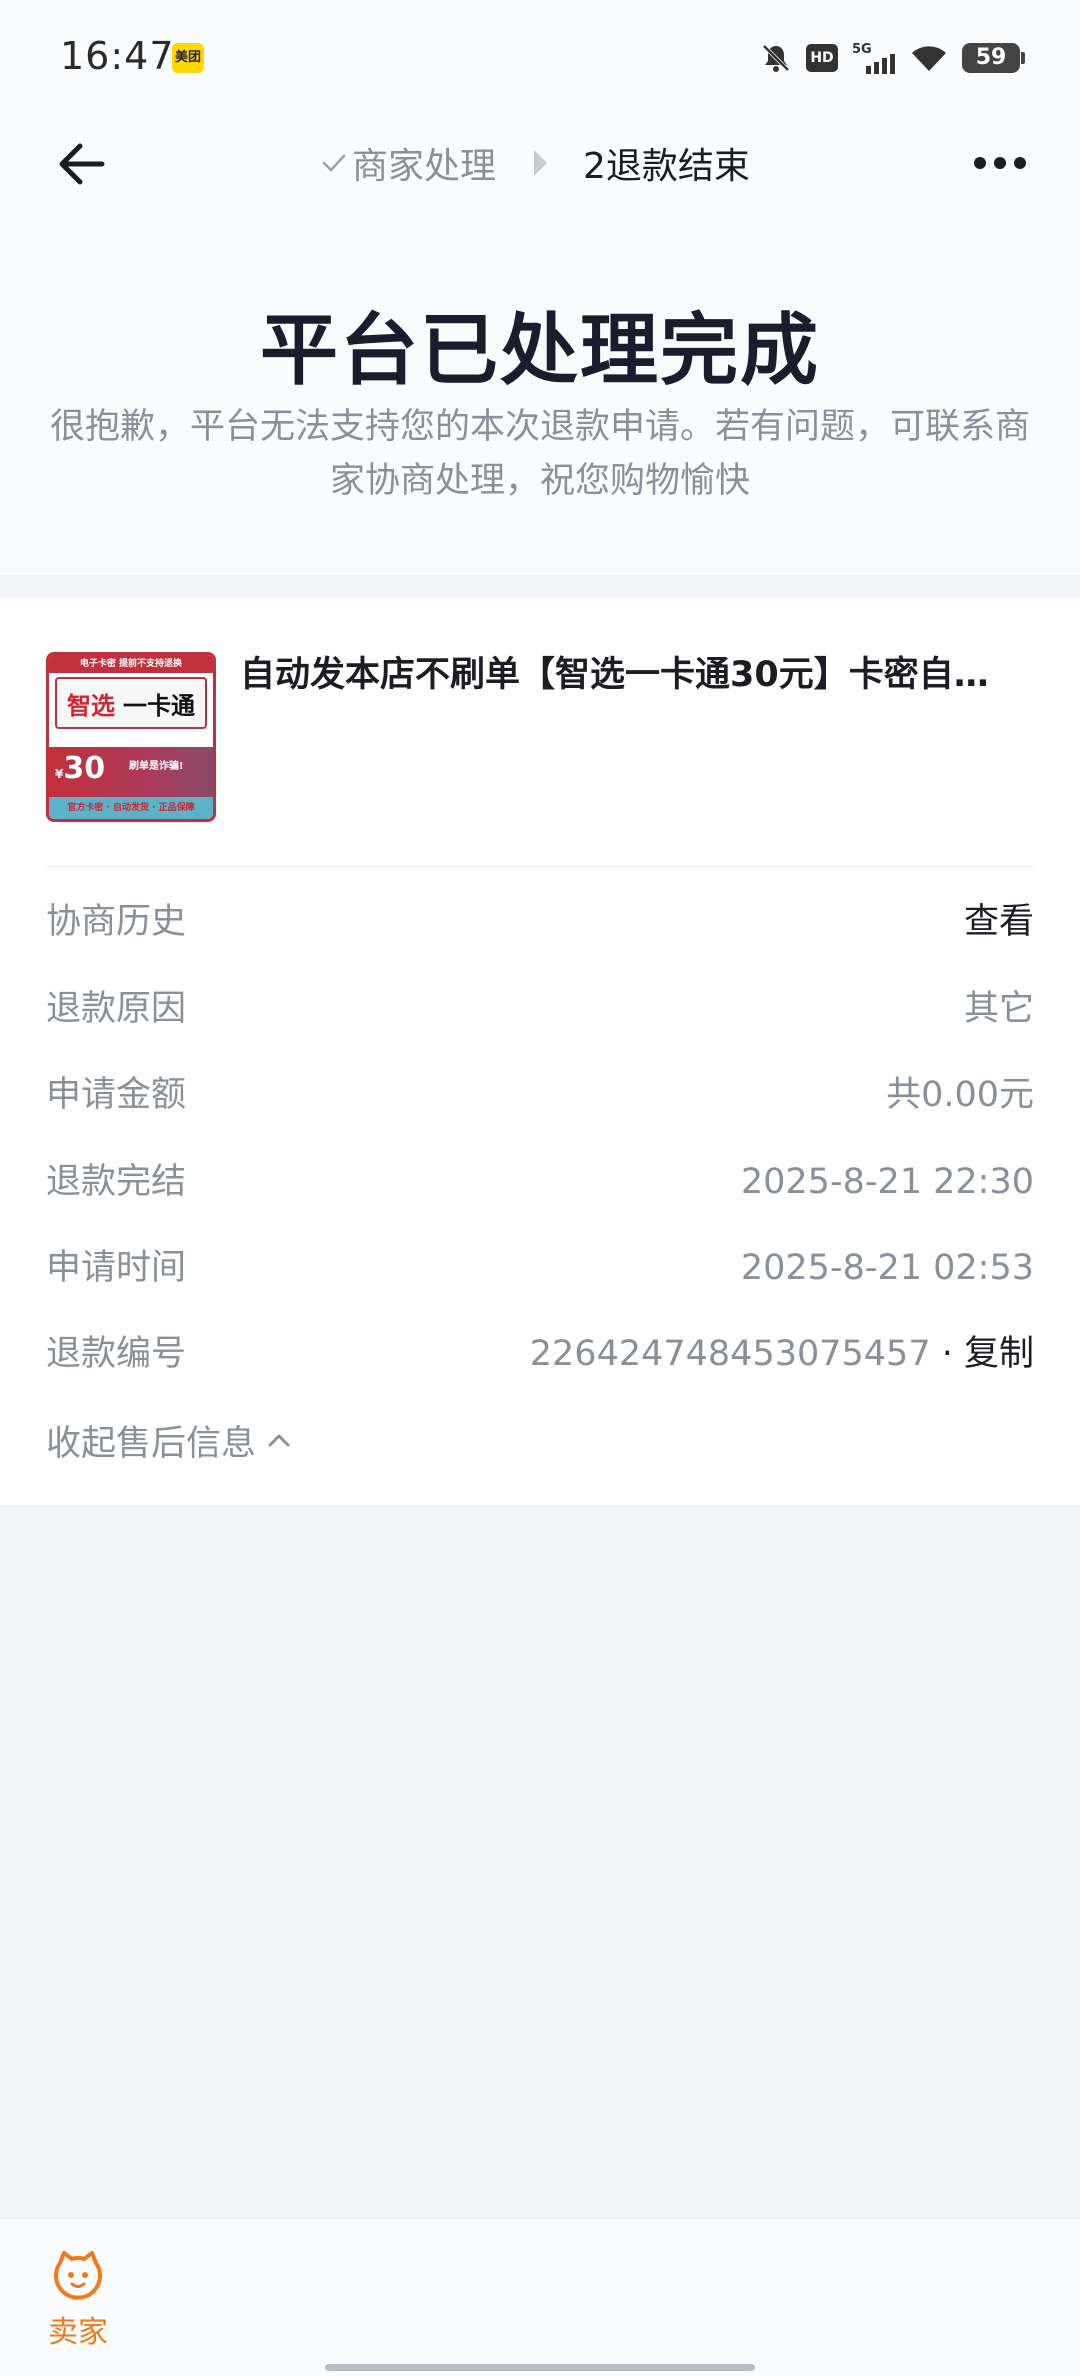 The width and height of the screenshot is (1080, 2376). Describe the element at coordinates (159, 705) in the screenshot. I see `thumb-brand-black: 一卡通` at that location.